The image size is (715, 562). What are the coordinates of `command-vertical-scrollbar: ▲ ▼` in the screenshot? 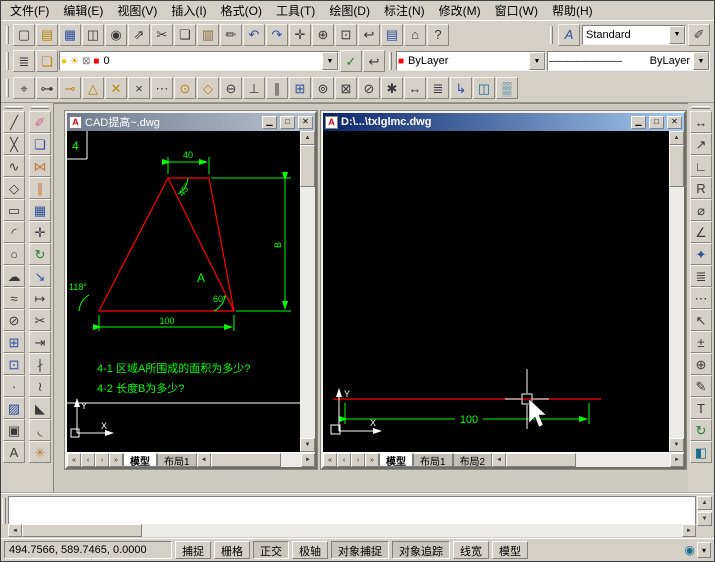 It's located at (704, 511).